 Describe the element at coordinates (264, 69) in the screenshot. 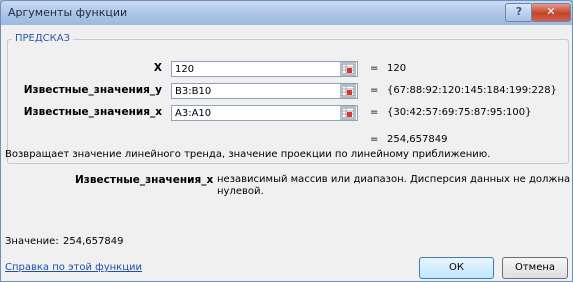

I see `arg-input-x: 120` at that location.